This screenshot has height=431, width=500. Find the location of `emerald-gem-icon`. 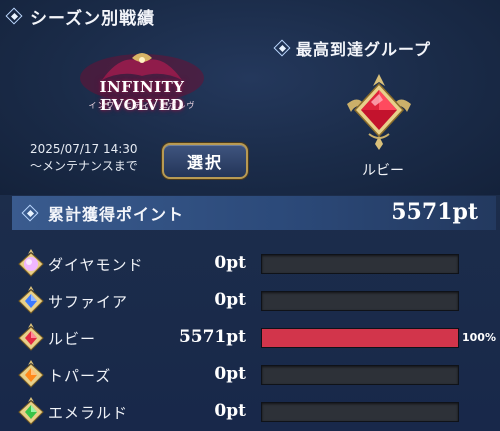

emerald-gem-icon is located at coordinates (31, 411).